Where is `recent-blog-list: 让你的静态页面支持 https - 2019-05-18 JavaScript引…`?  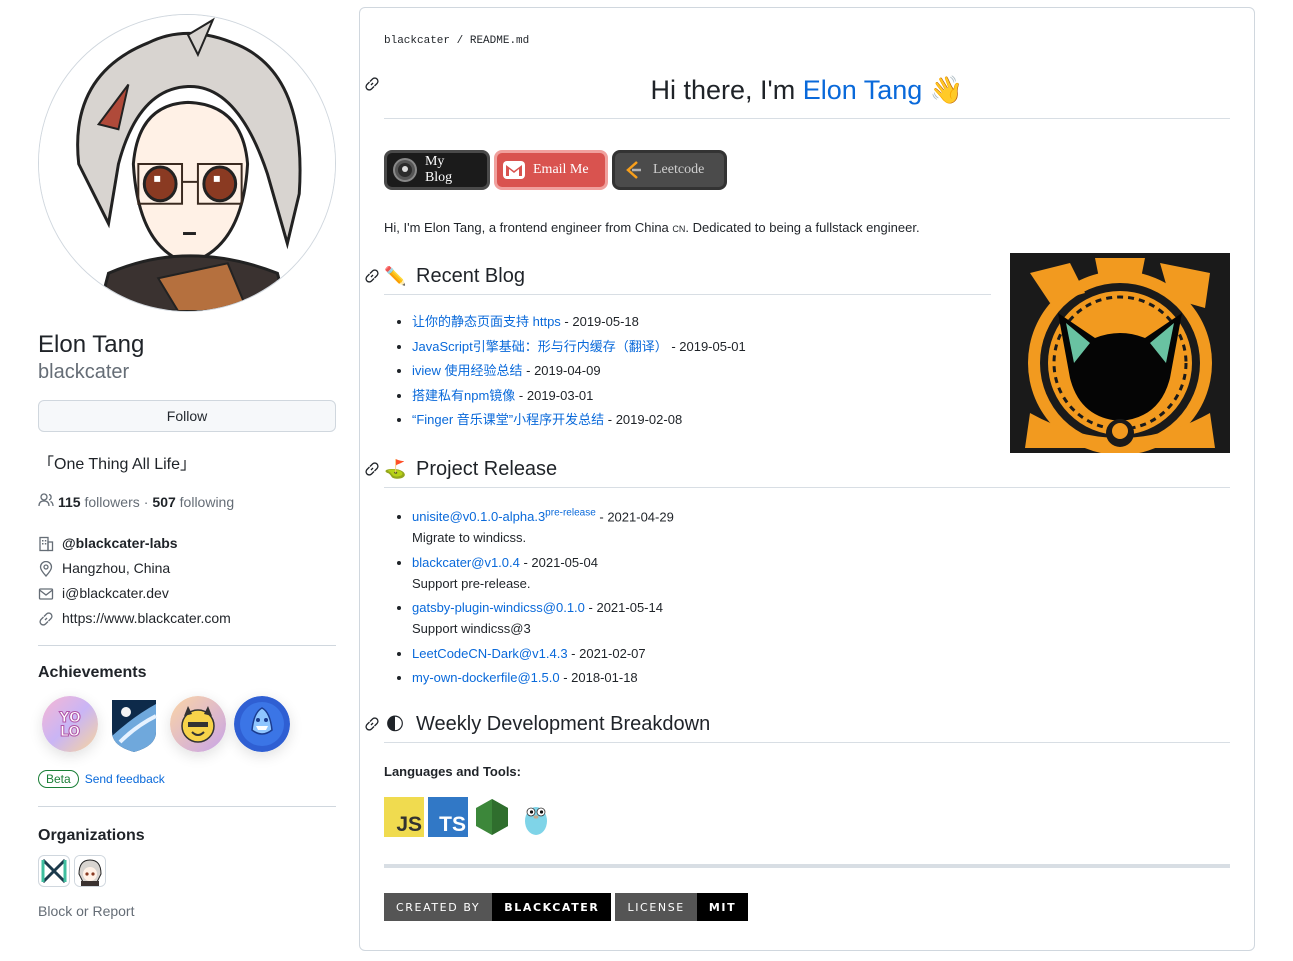 recent-blog-list: 让你的静态页面支持 https - 2019-05-18 JavaScript引… is located at coordinates (579, 371).